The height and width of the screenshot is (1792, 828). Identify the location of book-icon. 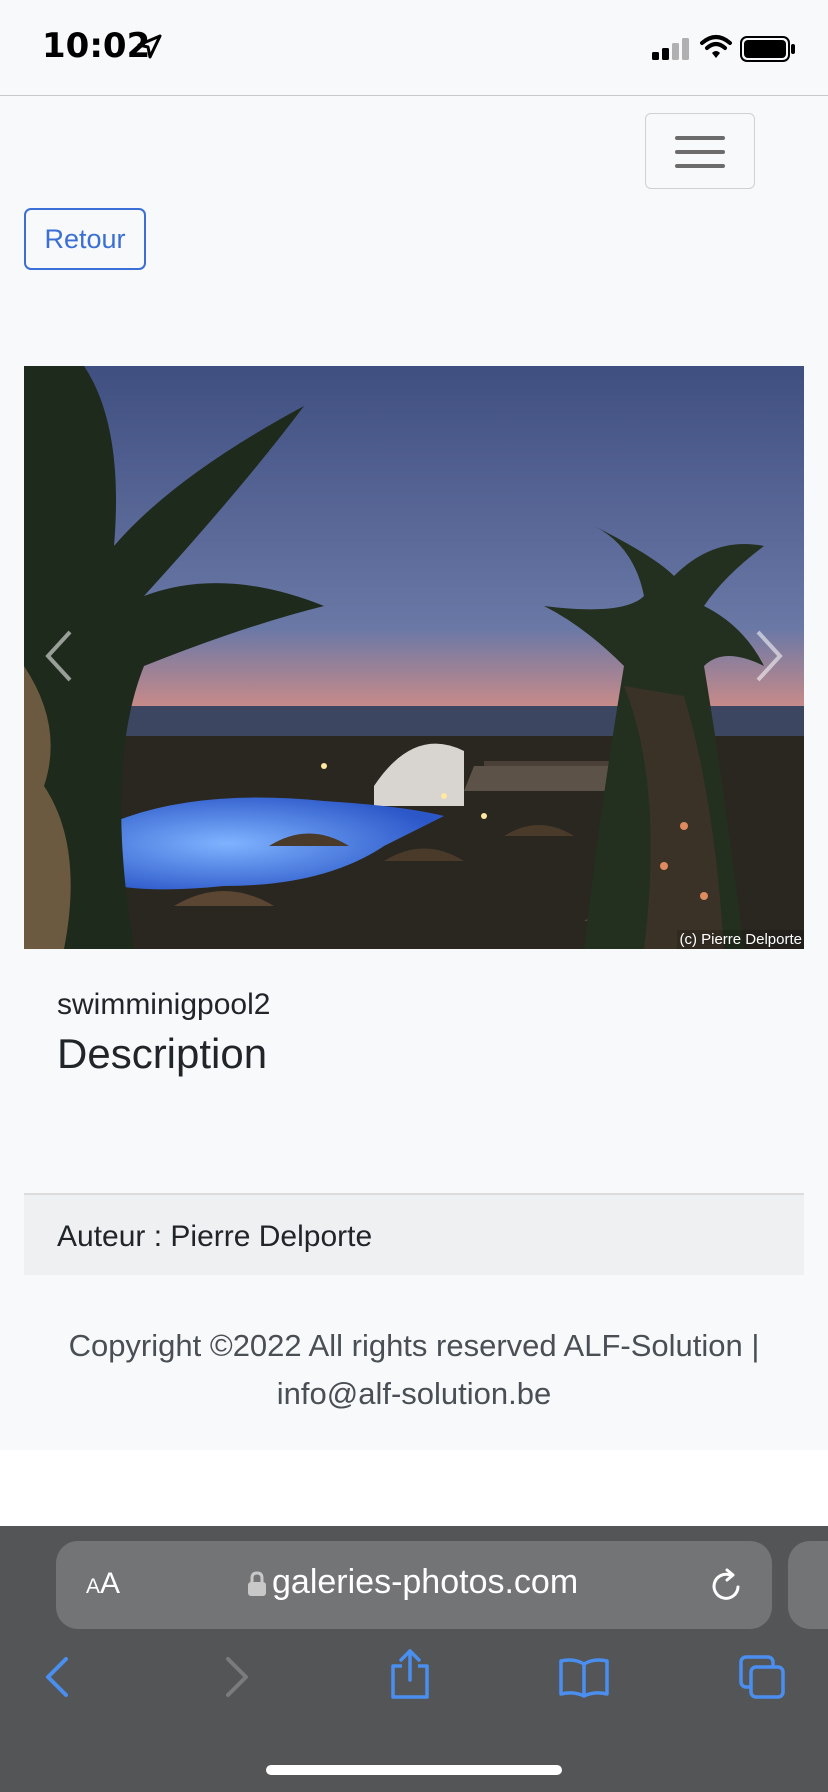
(584, 1678).